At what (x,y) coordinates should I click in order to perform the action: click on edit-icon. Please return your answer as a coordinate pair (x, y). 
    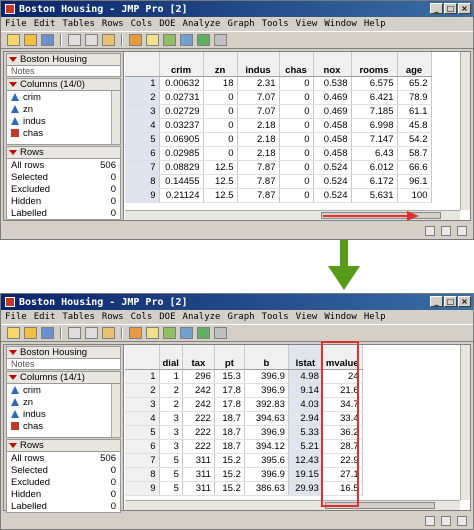
    Looking at the image, I should click on (220, 333).